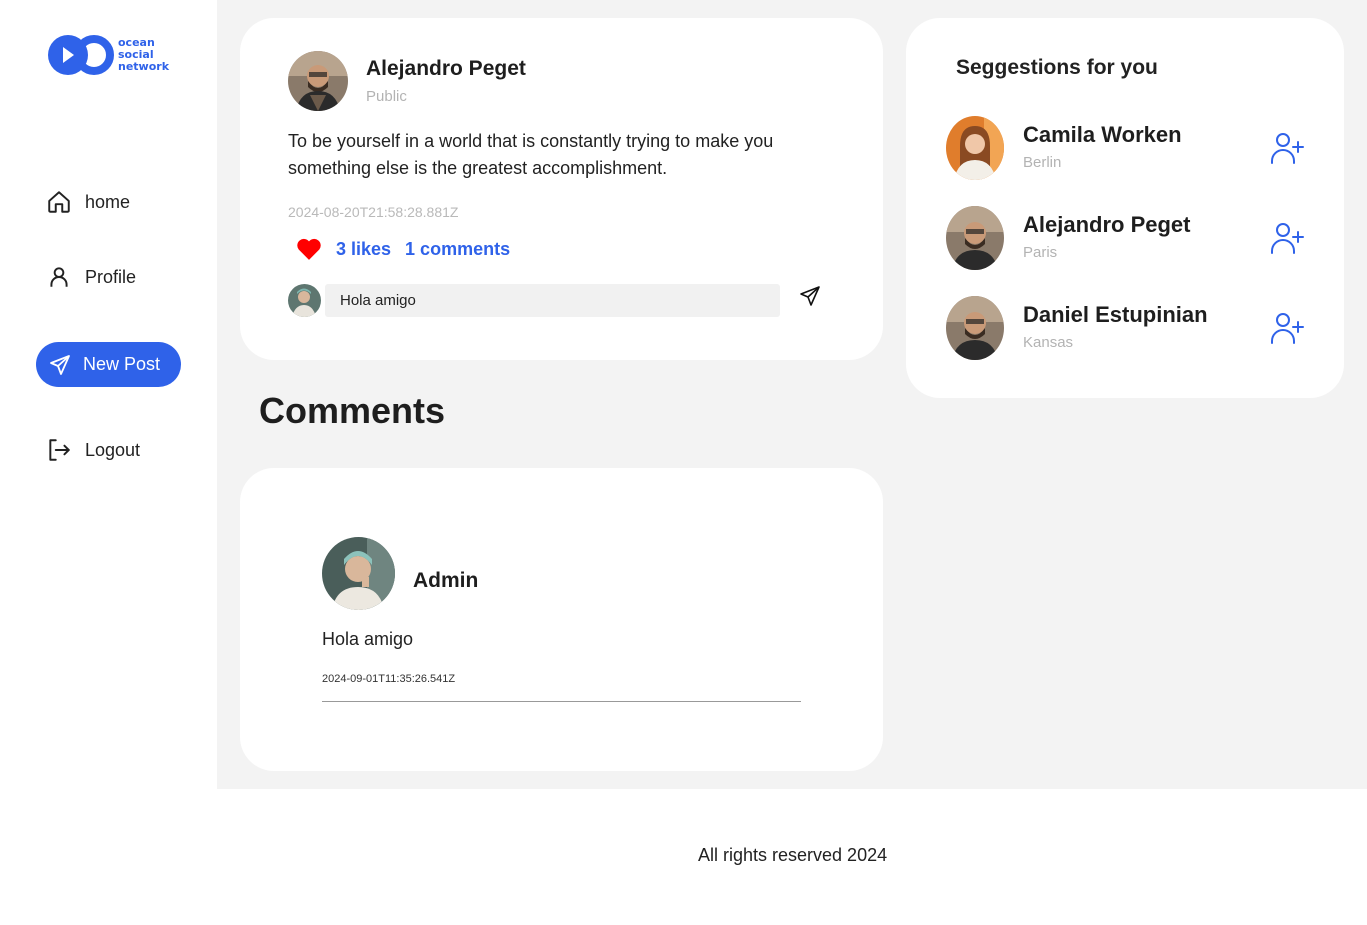 This screenshot has width=1367, height=925. What do you see at coordinates (810, 296) in the screenshot?
I see `send-icon` at bounding box center [810, 296].